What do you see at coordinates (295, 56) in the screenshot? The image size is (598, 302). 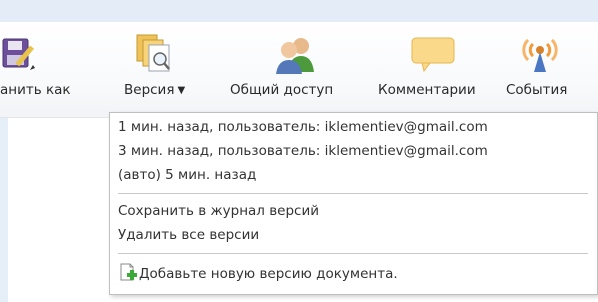 I see `sharing-icon` at bounding box center [295, 56].